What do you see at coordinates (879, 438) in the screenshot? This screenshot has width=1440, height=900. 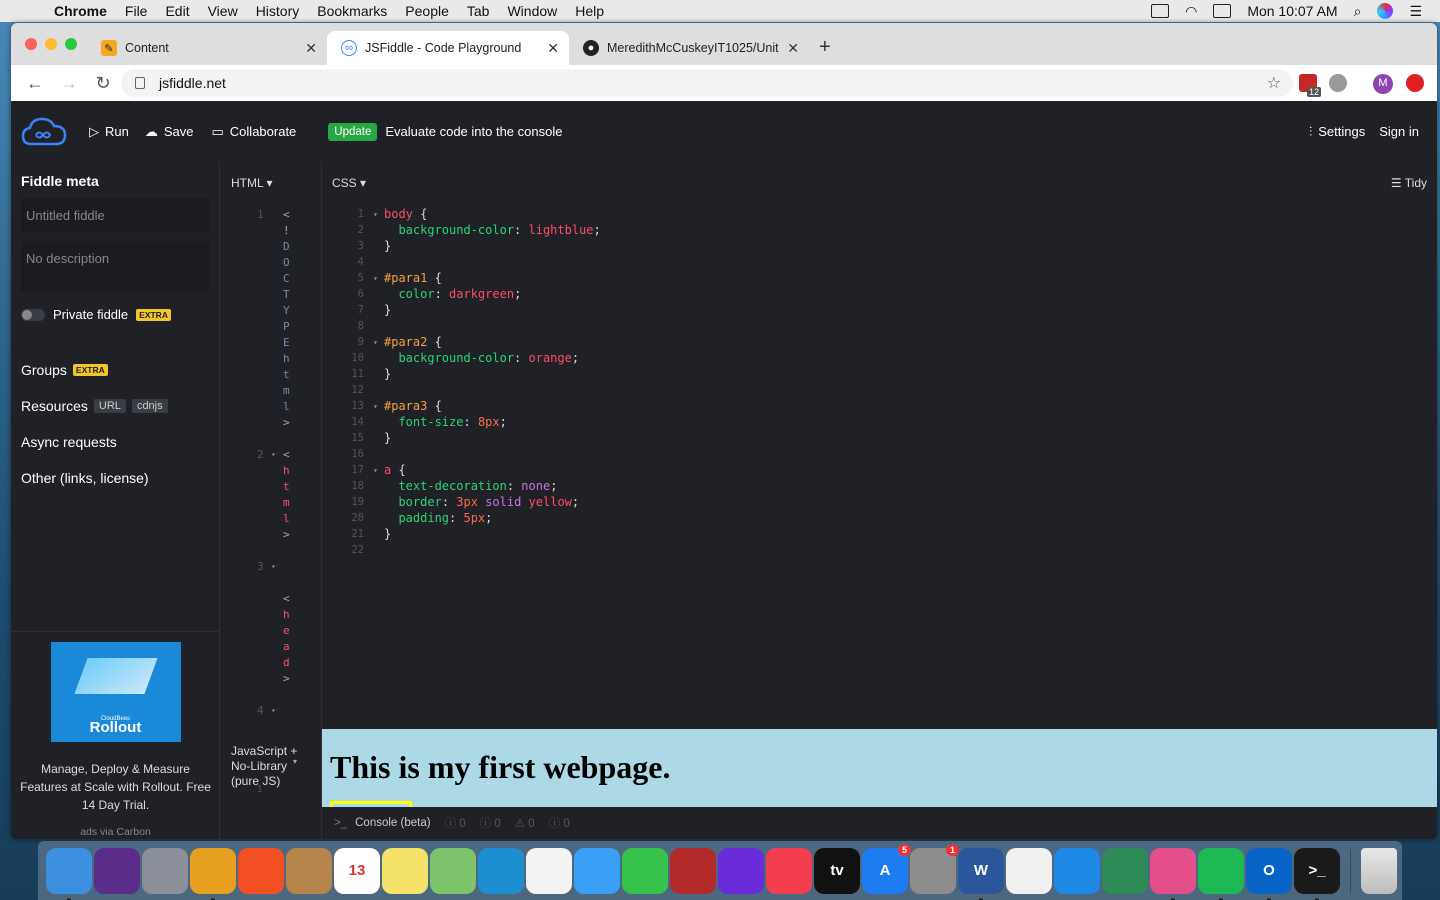 I see `css-code-line: 15}` at bounding box center [879, 438].